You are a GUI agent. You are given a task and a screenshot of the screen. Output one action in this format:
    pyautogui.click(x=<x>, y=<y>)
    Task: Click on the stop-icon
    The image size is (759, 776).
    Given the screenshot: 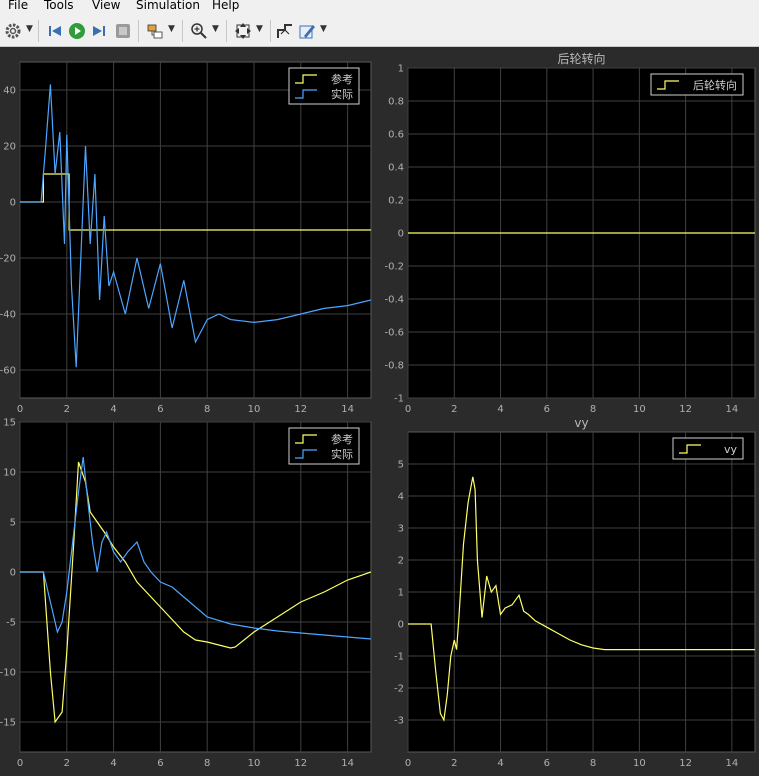 What is the action you would take?
    pyautogui.click(x=123, y=31)
    